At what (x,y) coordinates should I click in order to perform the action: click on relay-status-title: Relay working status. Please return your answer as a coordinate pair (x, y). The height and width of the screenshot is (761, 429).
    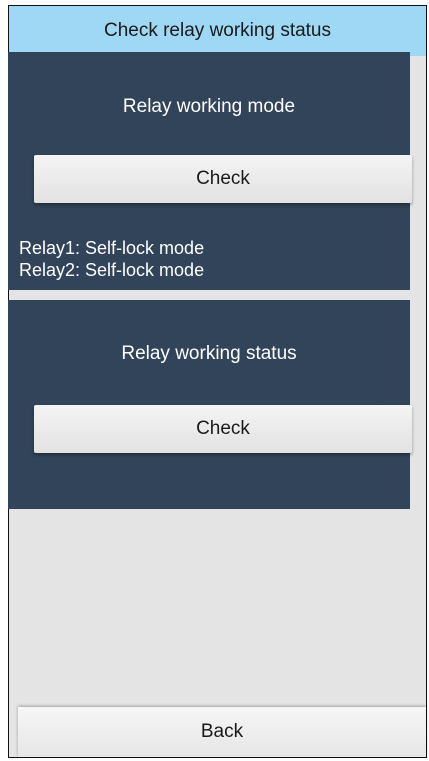
    Looking at the image, I should click on (209, 353).